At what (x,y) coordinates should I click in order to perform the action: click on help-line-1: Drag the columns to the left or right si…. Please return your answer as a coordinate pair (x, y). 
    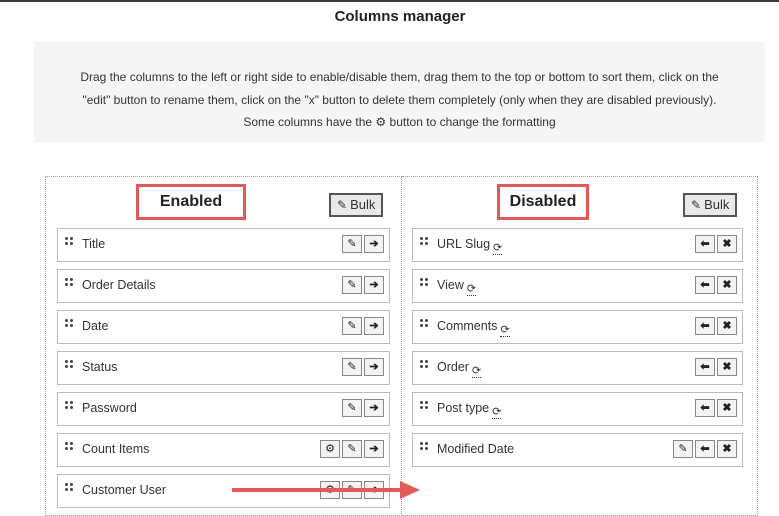
    Looking at the image, I should click on (399, 77).